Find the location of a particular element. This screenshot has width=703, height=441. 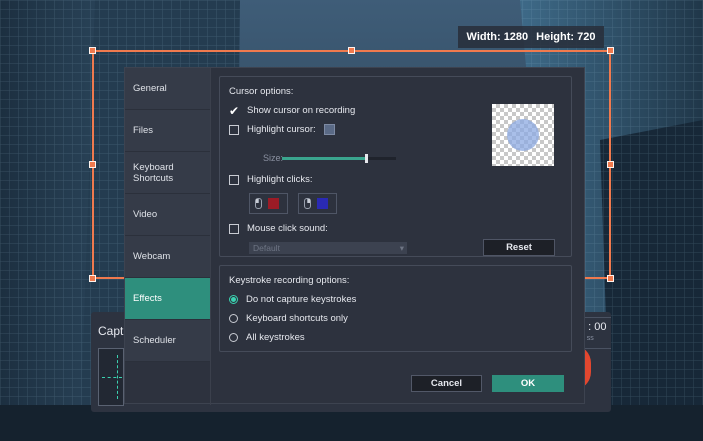

sidebar-item-video: Video is located at coordinates (167, 215).